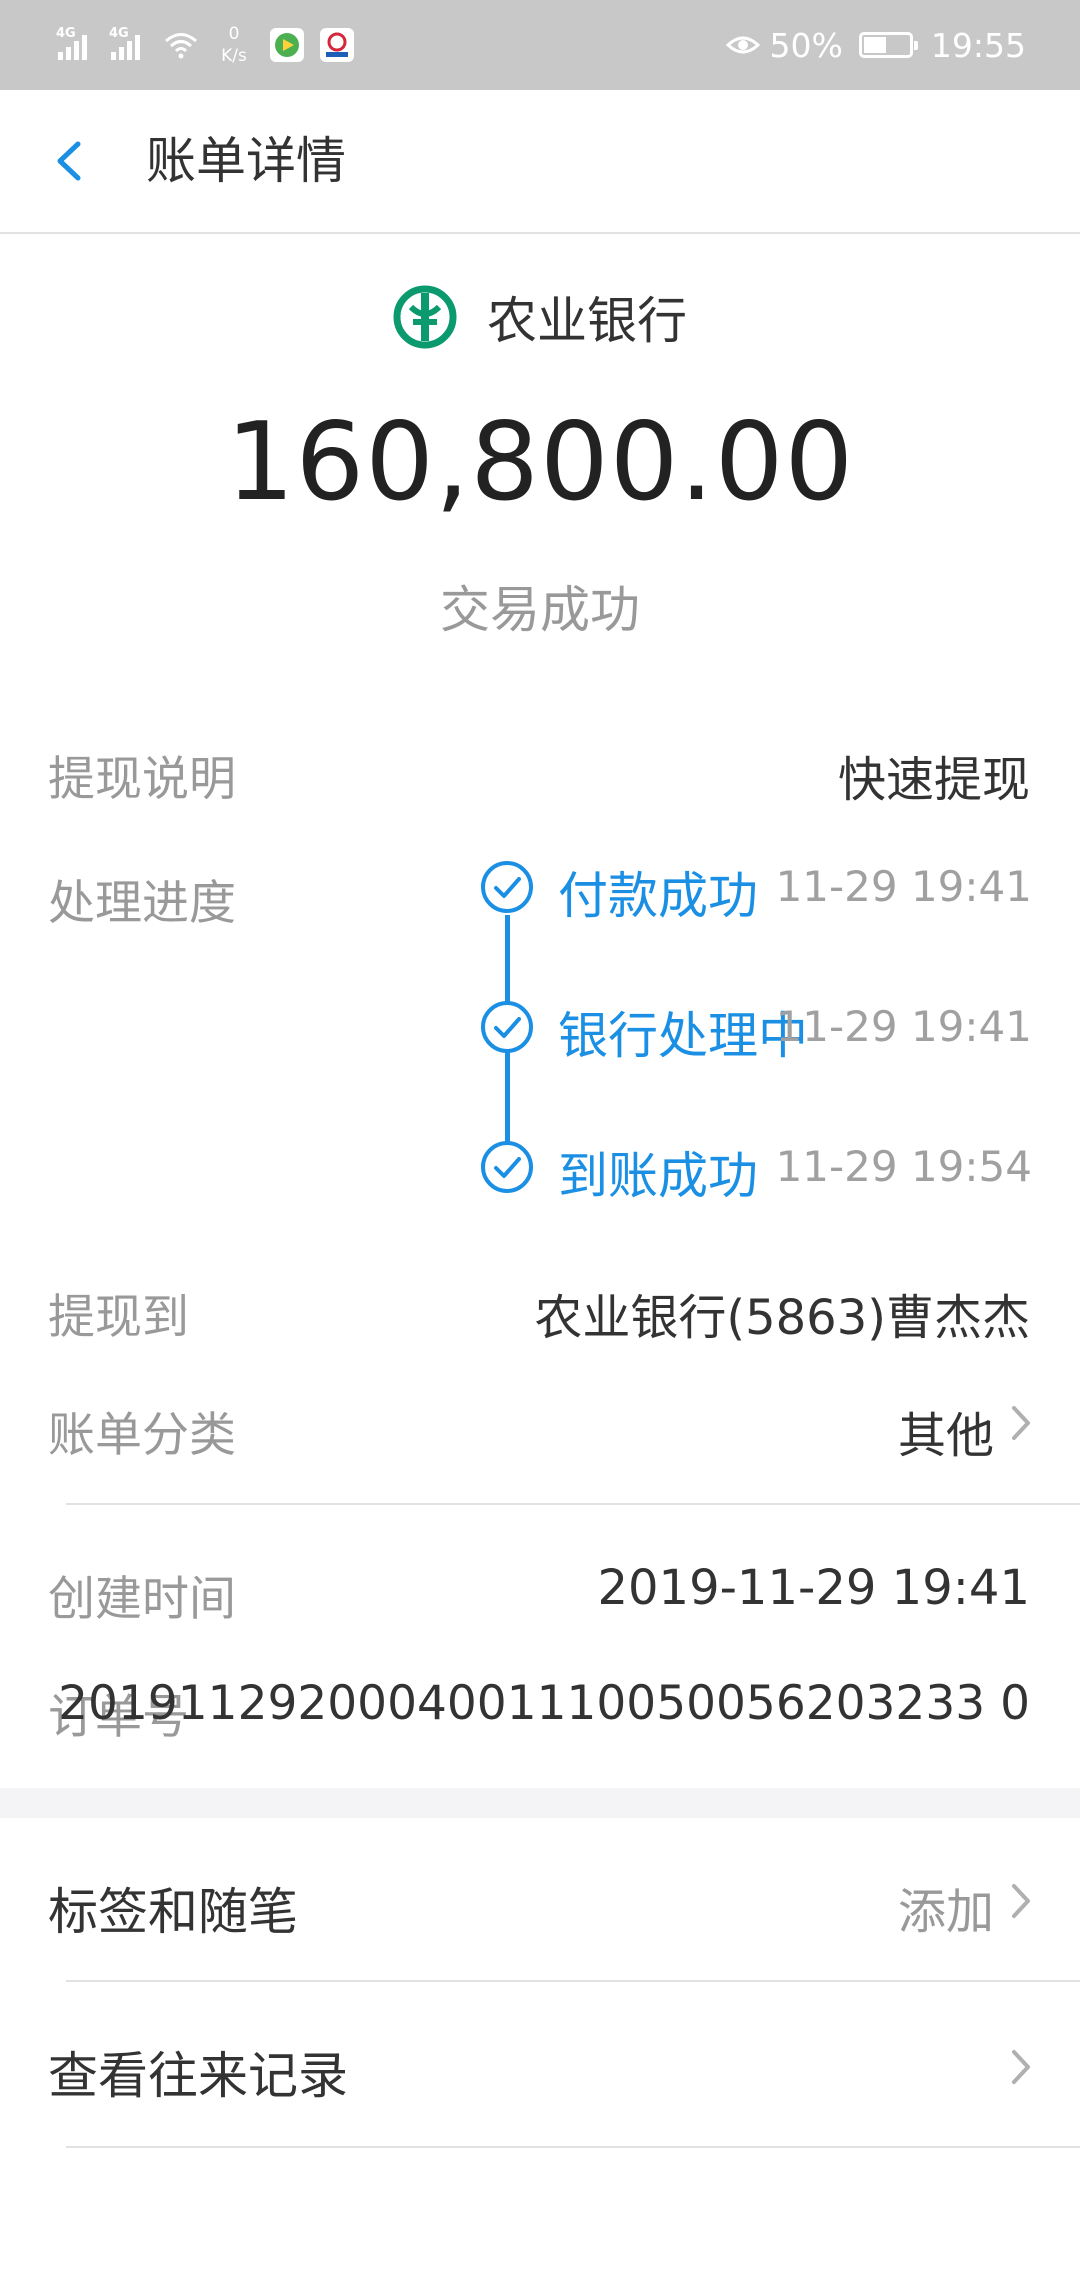 Image resolution: width=1080 pixels, height=2280 pixels. What do you see at coordinates (142, 779) in the screenshot?
I see `withdraw-desc-label: 提现说明` at bounding box center [142, 779].